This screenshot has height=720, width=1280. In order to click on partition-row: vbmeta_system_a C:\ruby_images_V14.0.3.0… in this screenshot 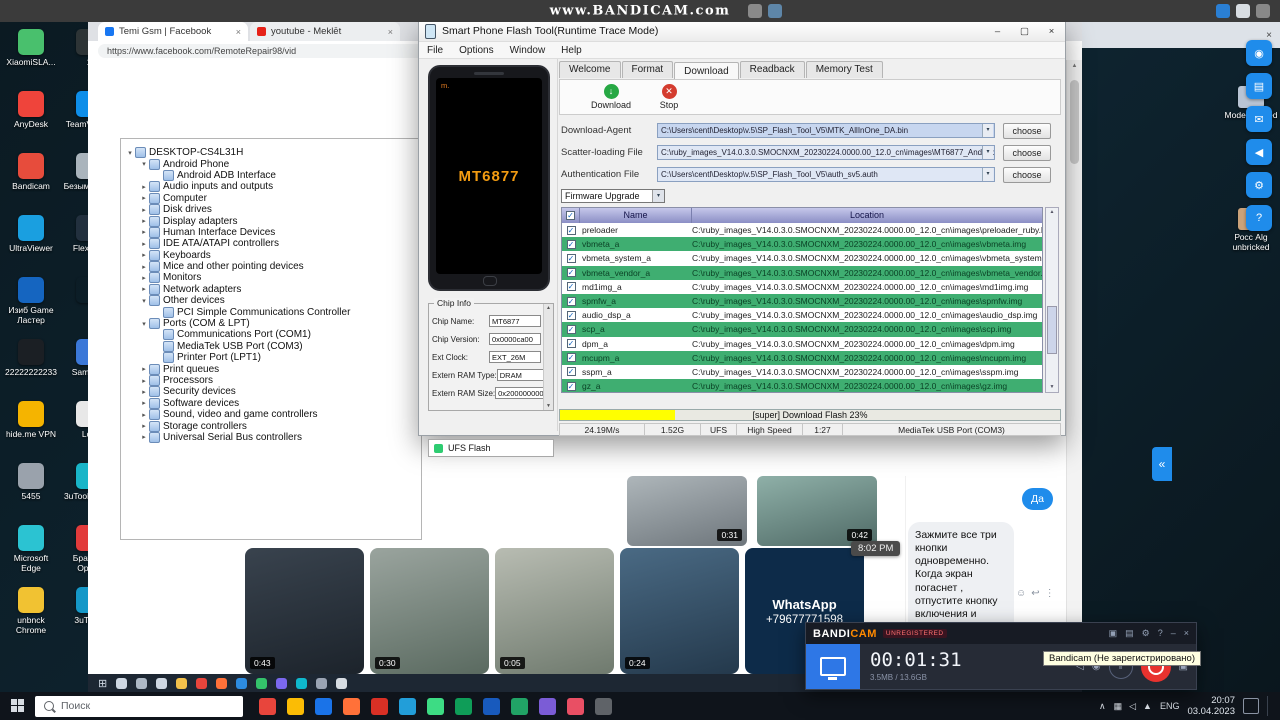, I will do `click(802, 258)`.